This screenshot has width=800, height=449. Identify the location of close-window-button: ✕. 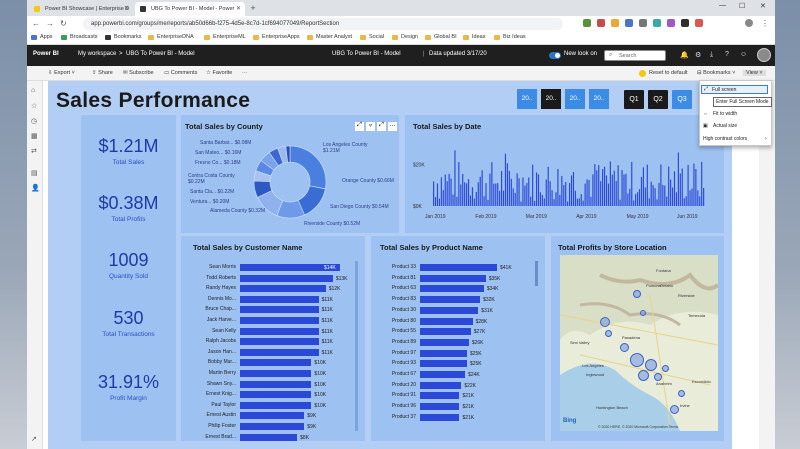
(763, 6).